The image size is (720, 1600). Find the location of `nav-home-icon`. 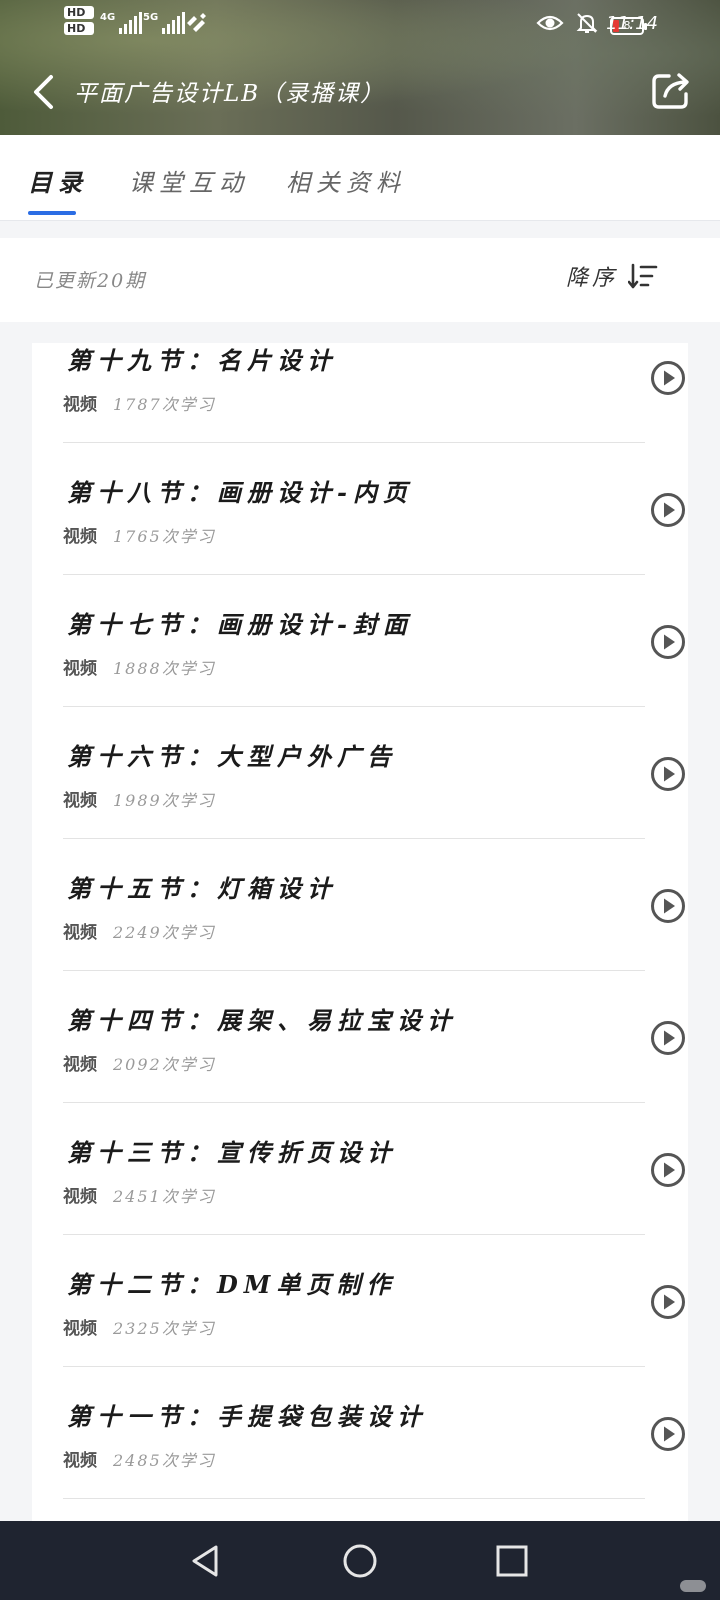

nav-home-icon is located at coordinates (360, 1561).